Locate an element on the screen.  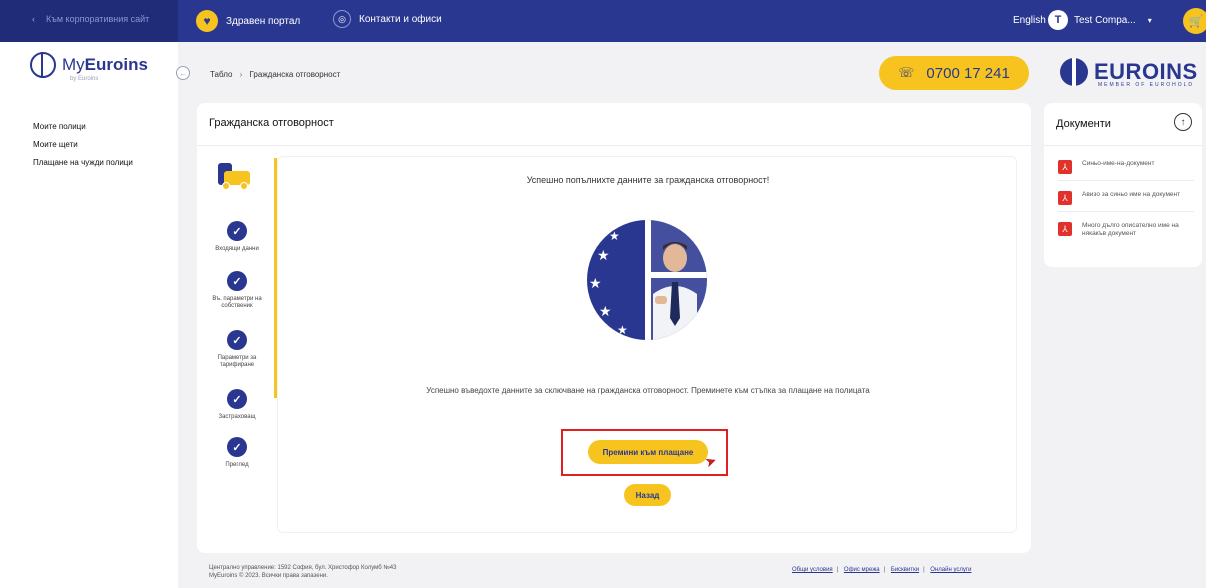
footer-link-terms: Общи условия is located at coordinates (812, 570).